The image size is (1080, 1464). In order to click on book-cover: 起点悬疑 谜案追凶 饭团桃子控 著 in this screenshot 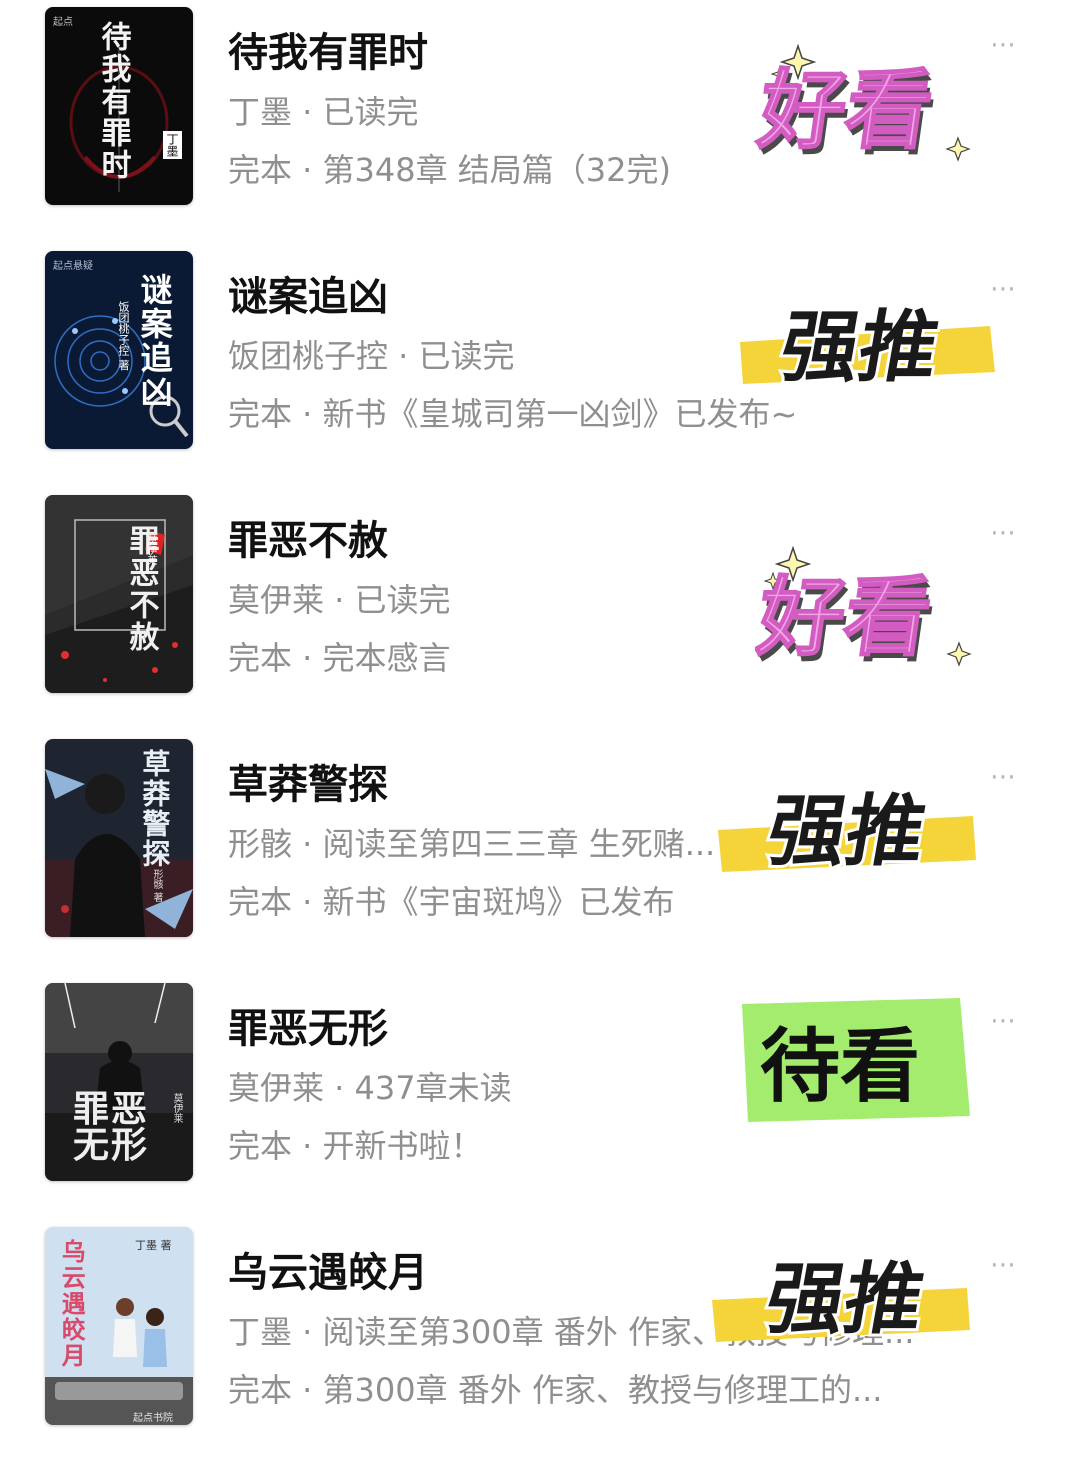, I will do `click(119, 350)`.